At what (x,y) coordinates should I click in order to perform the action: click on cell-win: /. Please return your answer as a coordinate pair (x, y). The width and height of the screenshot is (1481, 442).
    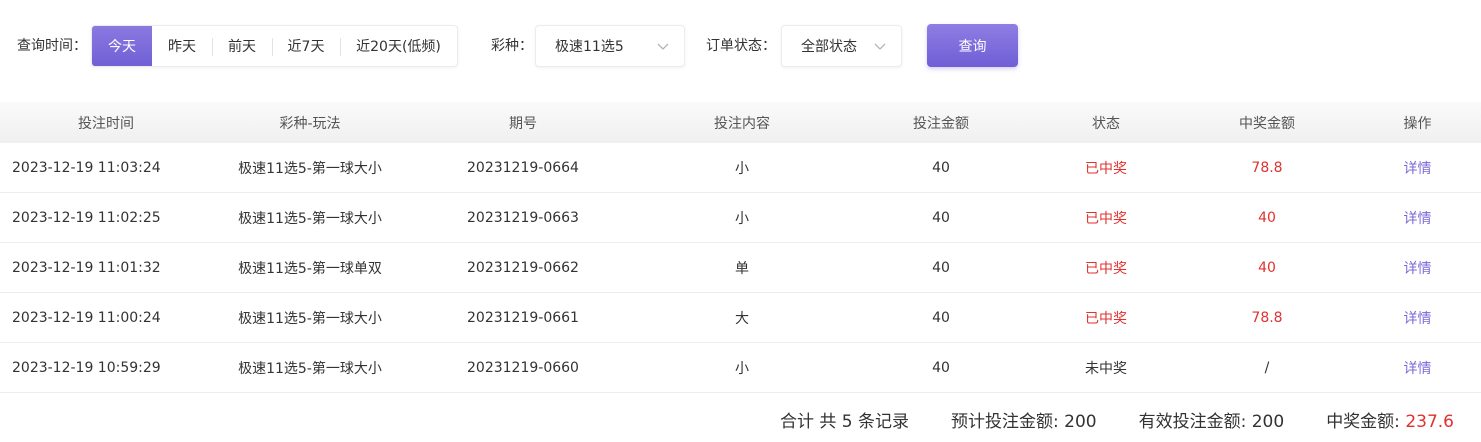
    Looking at the image, I should click on (1267, 367).